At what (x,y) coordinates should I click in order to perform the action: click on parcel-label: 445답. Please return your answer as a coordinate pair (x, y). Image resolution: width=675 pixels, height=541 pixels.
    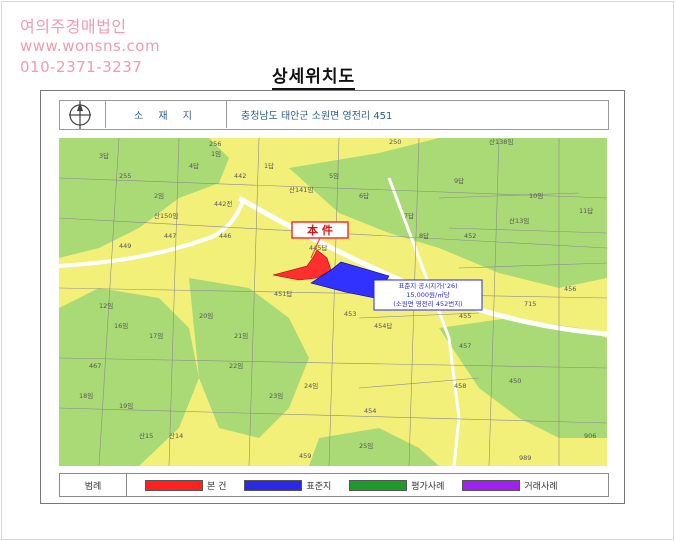
    Looking at the image, I should click on (318, 248).